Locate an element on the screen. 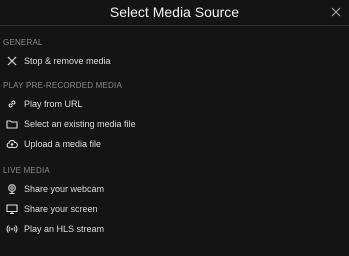 The height and width of the screenshot is (256, 349). item-label: Play an HLS stream is located at coordinates (64, 229).